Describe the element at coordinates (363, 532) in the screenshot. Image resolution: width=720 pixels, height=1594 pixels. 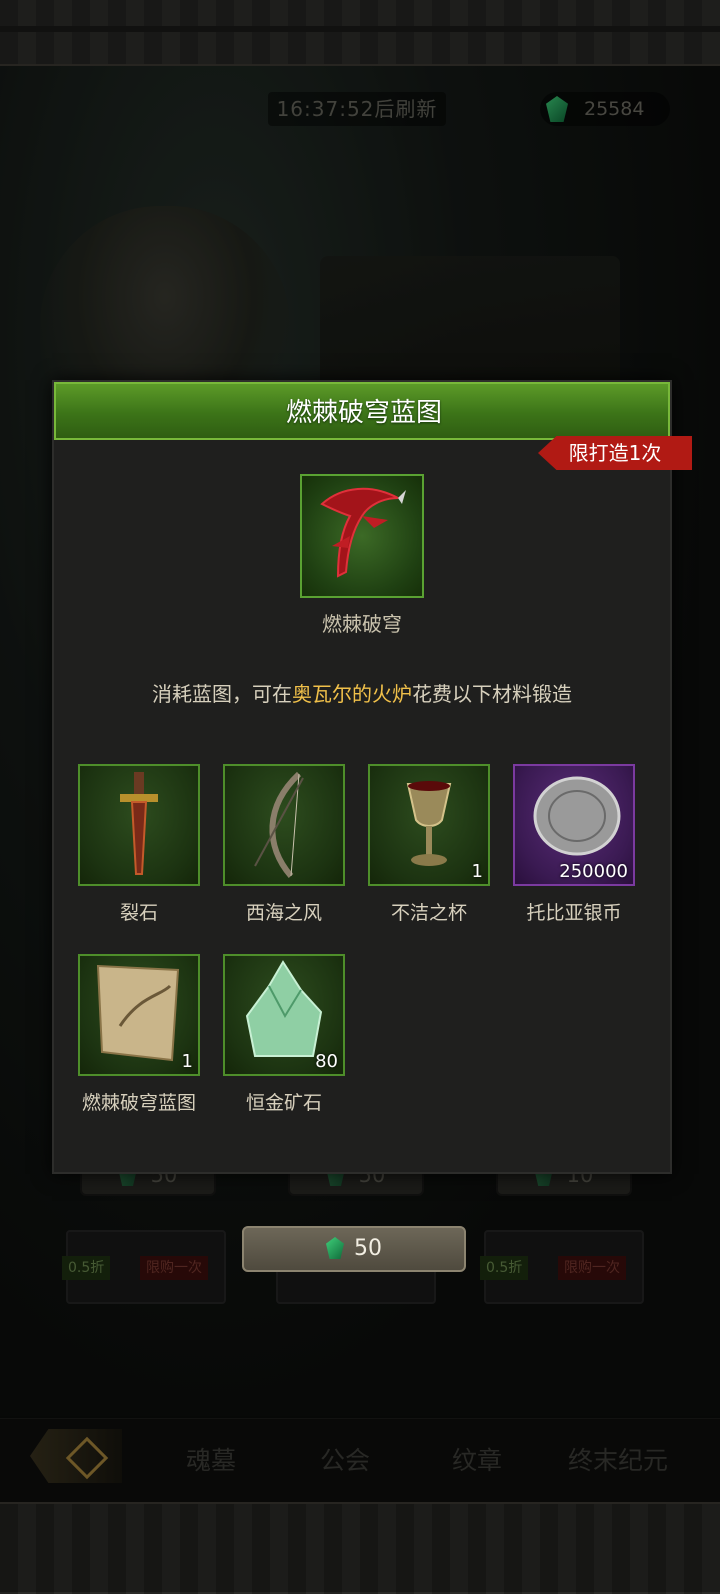
I see `thorn-scythe-icon` at that location.